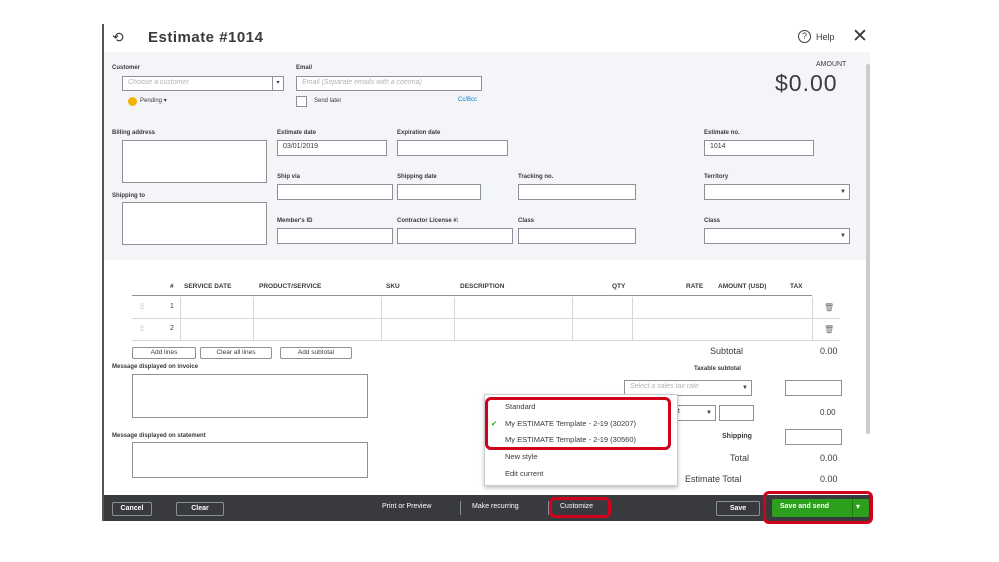  I want to click on cc-bcc-link: Cc/Bcc, so click(467, 100).